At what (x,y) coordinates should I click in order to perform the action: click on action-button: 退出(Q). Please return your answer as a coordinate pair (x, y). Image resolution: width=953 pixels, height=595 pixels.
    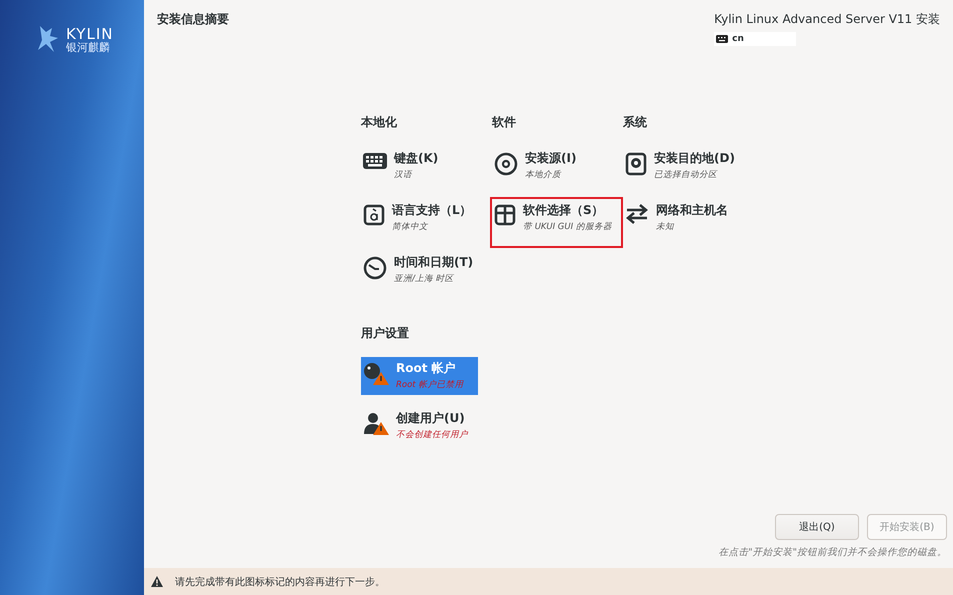
    Looking at the image, I should click on (817, 527).